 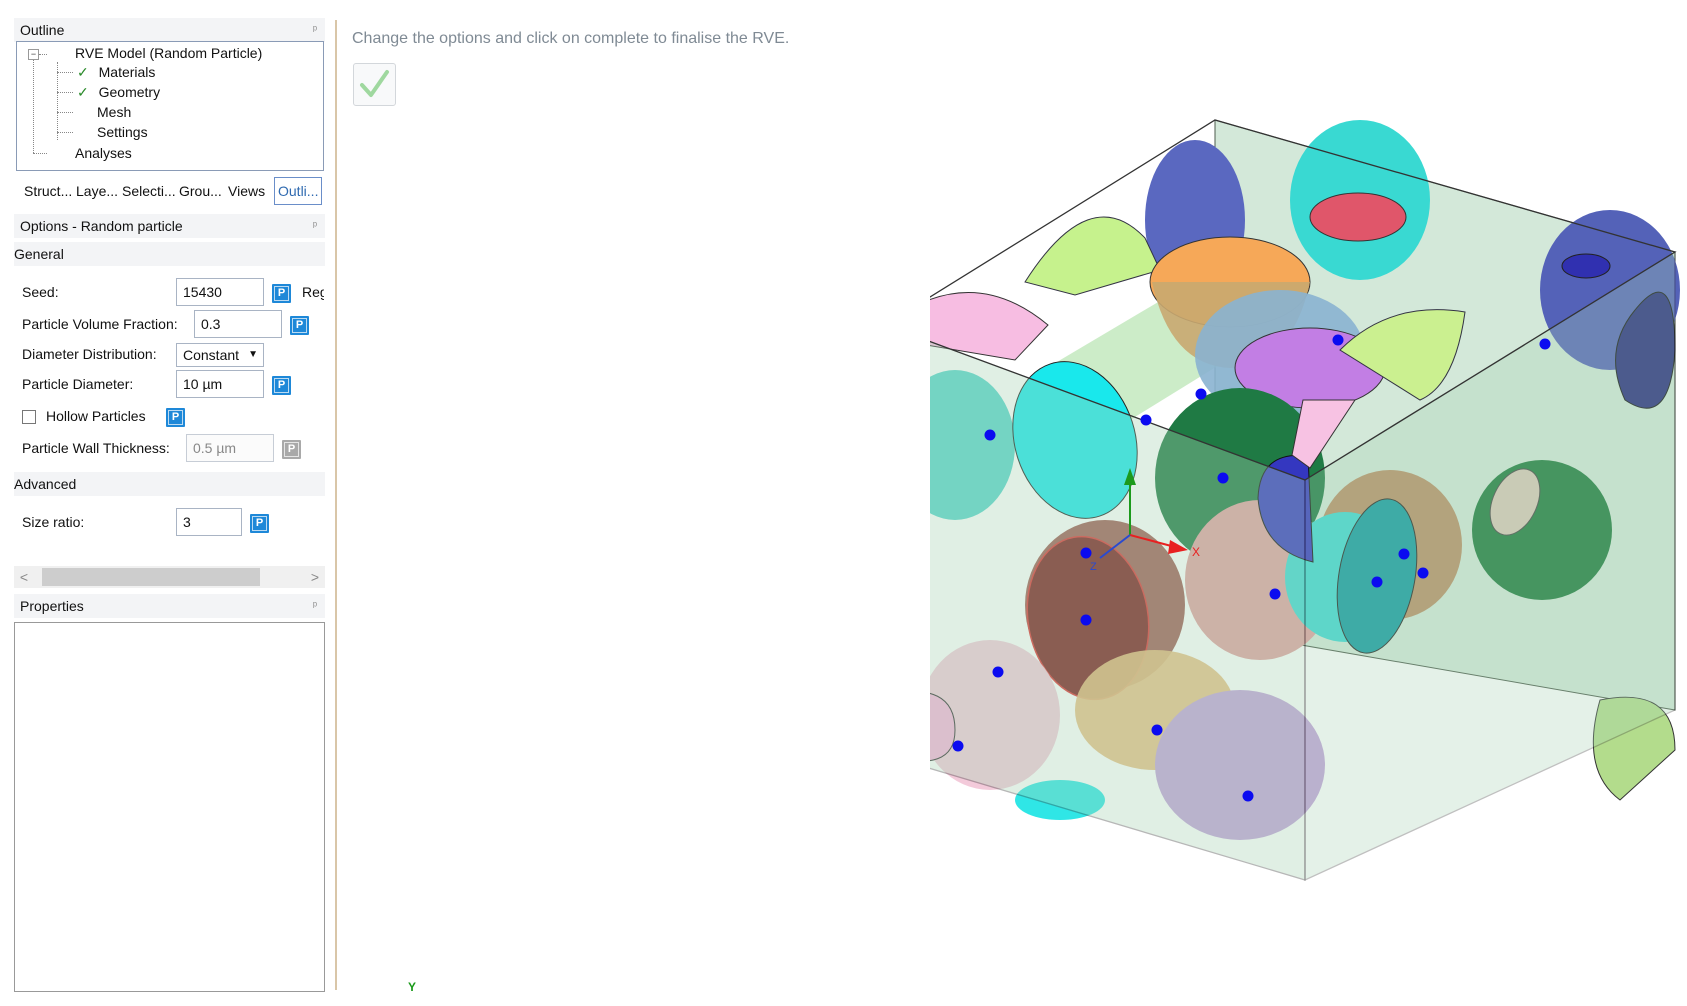 What do you see at coordinates (230, 448) in the screenshot?
I see `wall-thickness-input` at bounding box center [230, 448].